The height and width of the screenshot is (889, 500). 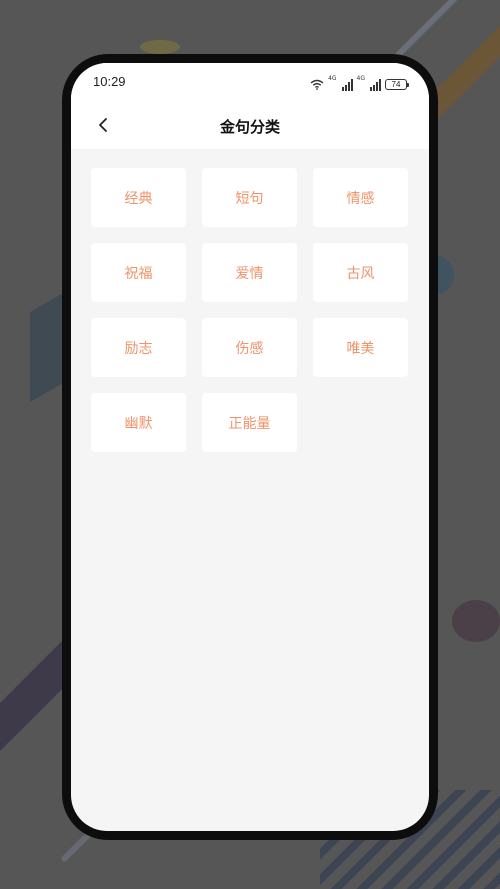 I want to click on status-time: 10:29, so click(x=109, y=81).